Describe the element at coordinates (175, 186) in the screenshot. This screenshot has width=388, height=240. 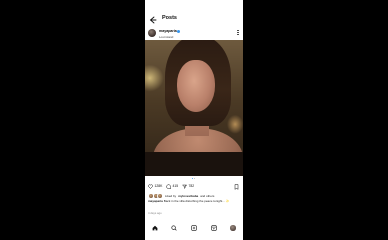
I see `comment-count: 415` at that location.